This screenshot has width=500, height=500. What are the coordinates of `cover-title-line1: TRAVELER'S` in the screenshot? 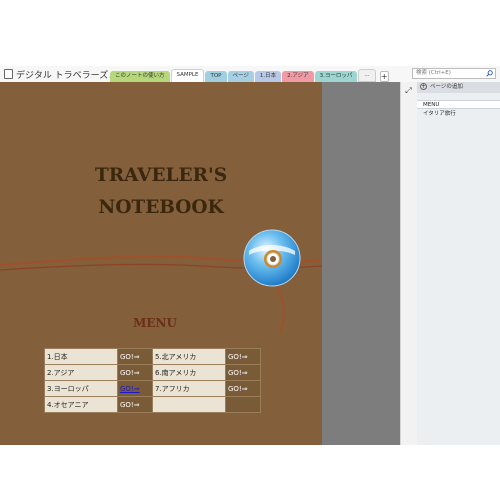 It's located at (161, 175).